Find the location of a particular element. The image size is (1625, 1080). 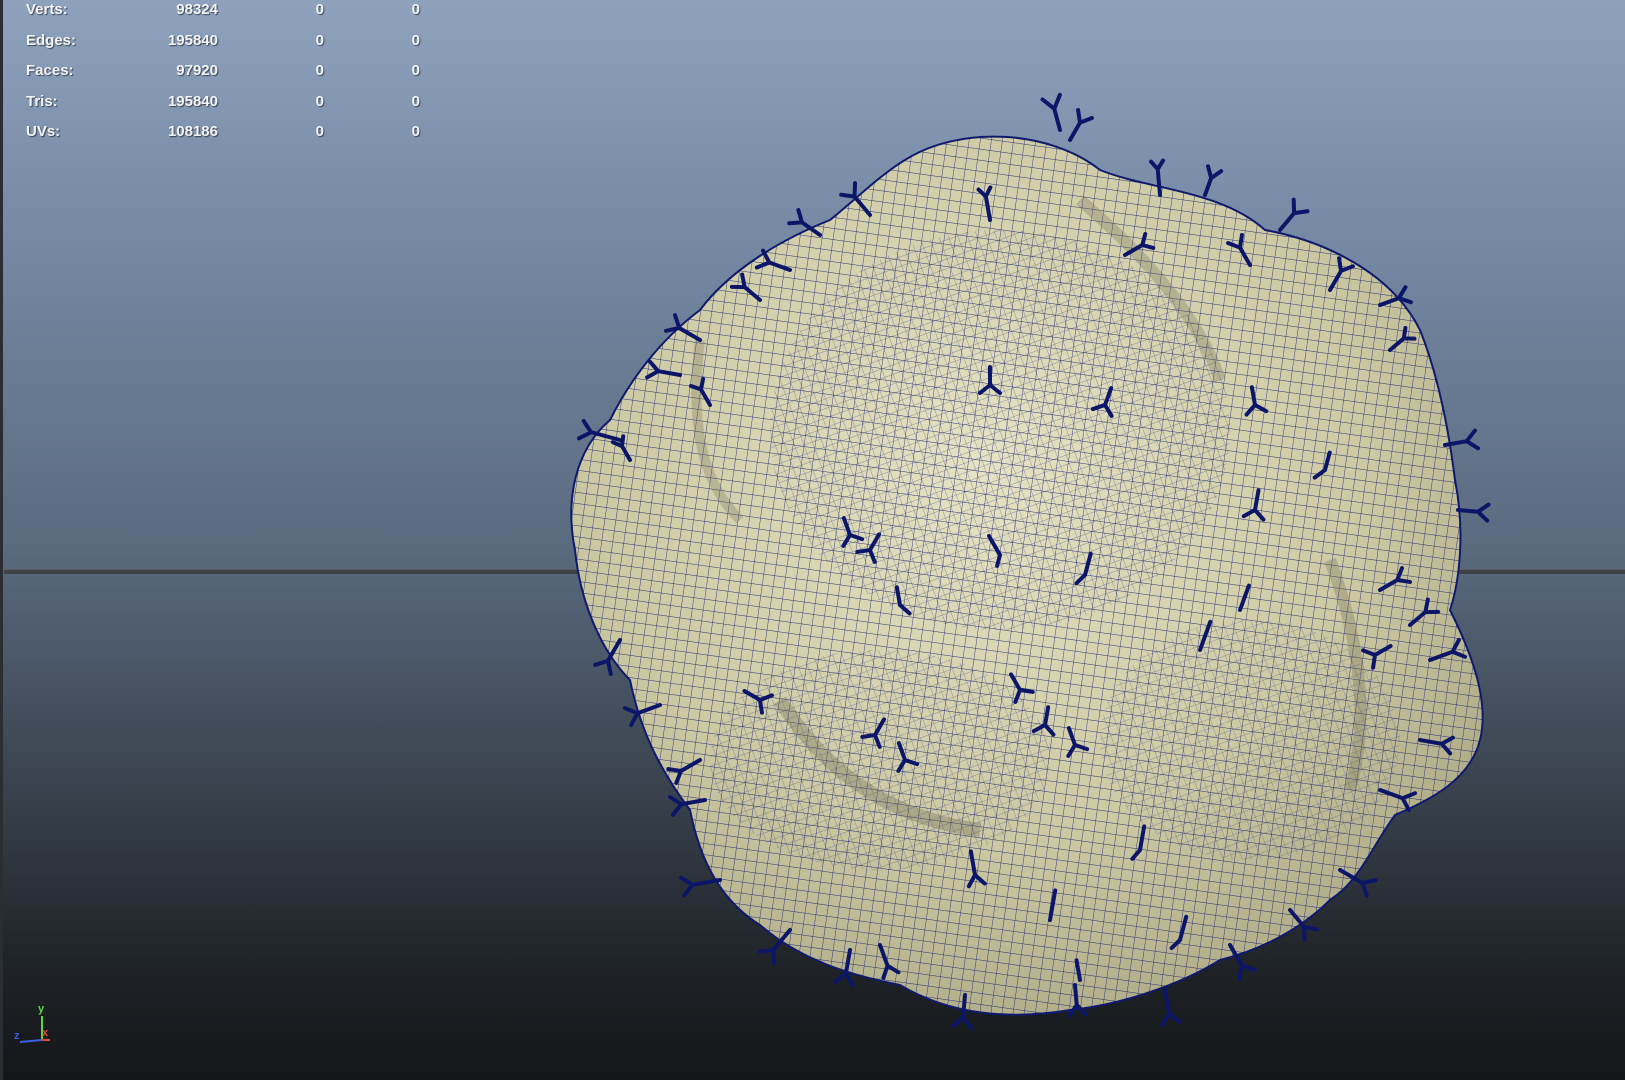

hud-value-object: 98324 is located at coordinates (197, 9).